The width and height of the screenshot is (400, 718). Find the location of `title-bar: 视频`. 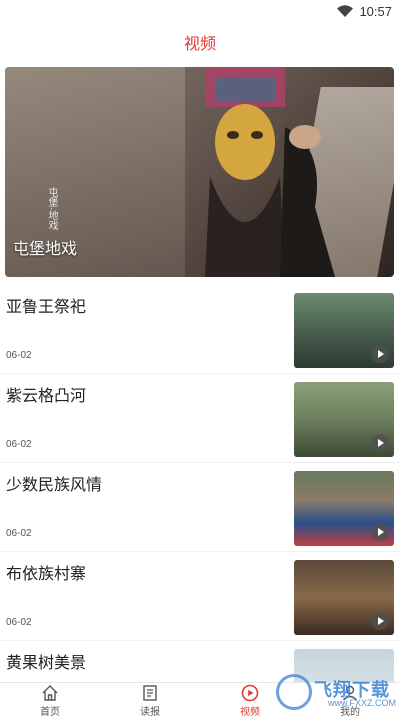

title-bar: 视频 is located at coordinates (200, 42).